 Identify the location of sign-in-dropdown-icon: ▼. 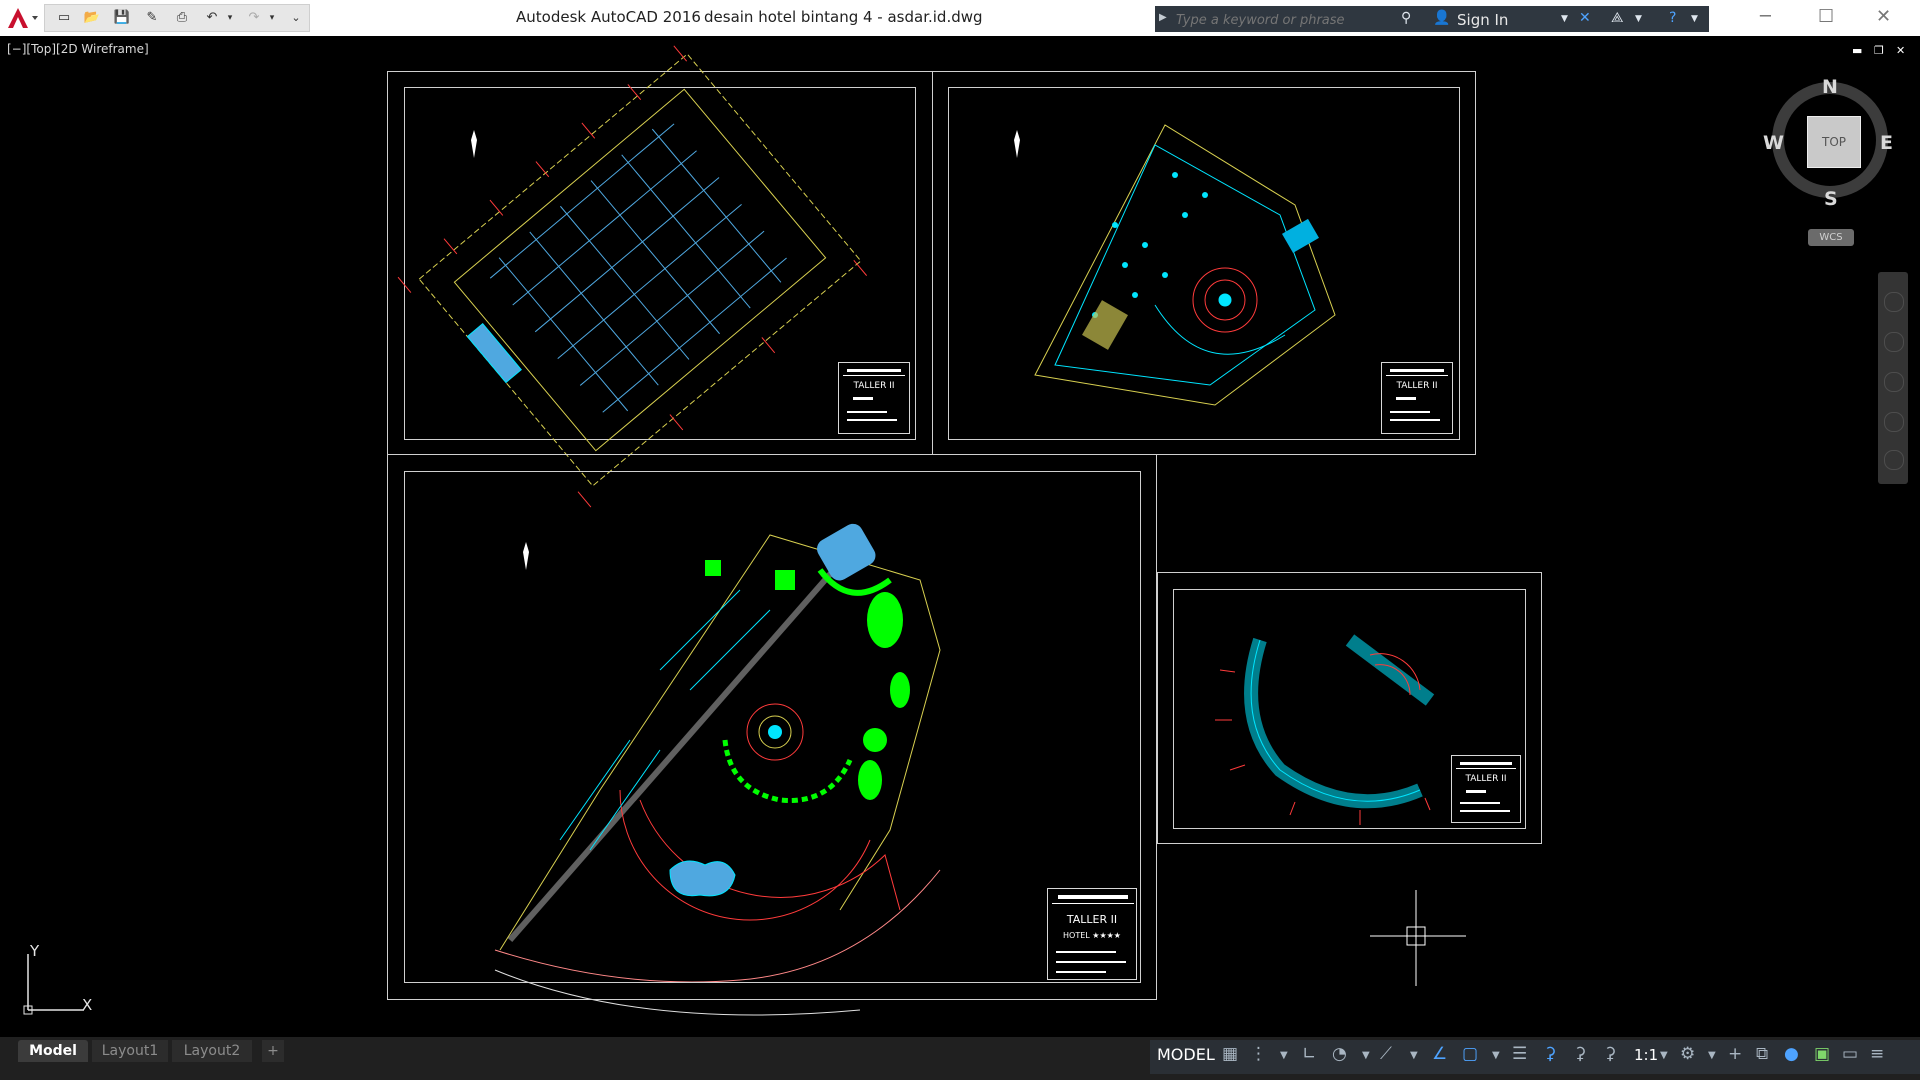
(1564, 19).